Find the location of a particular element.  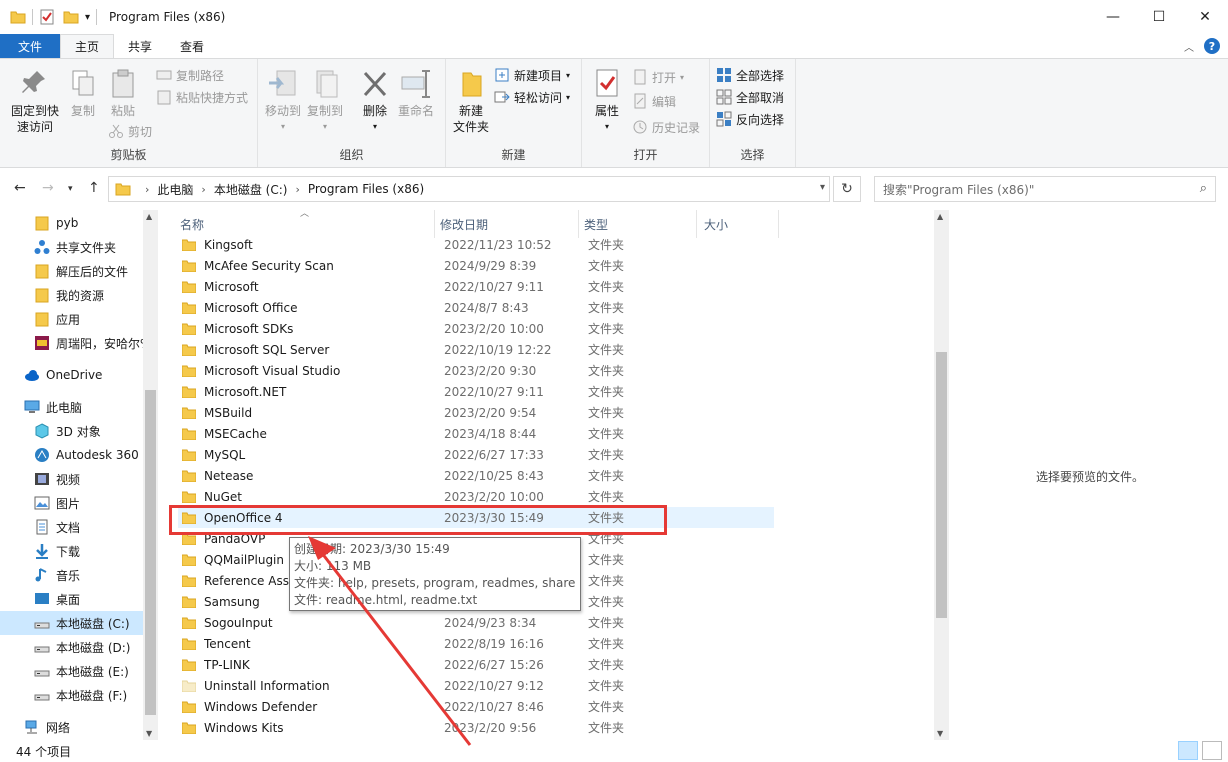

file-row: NuGet 2023/2/20 10:00 文件夹 is located at coordinates (476, 496).